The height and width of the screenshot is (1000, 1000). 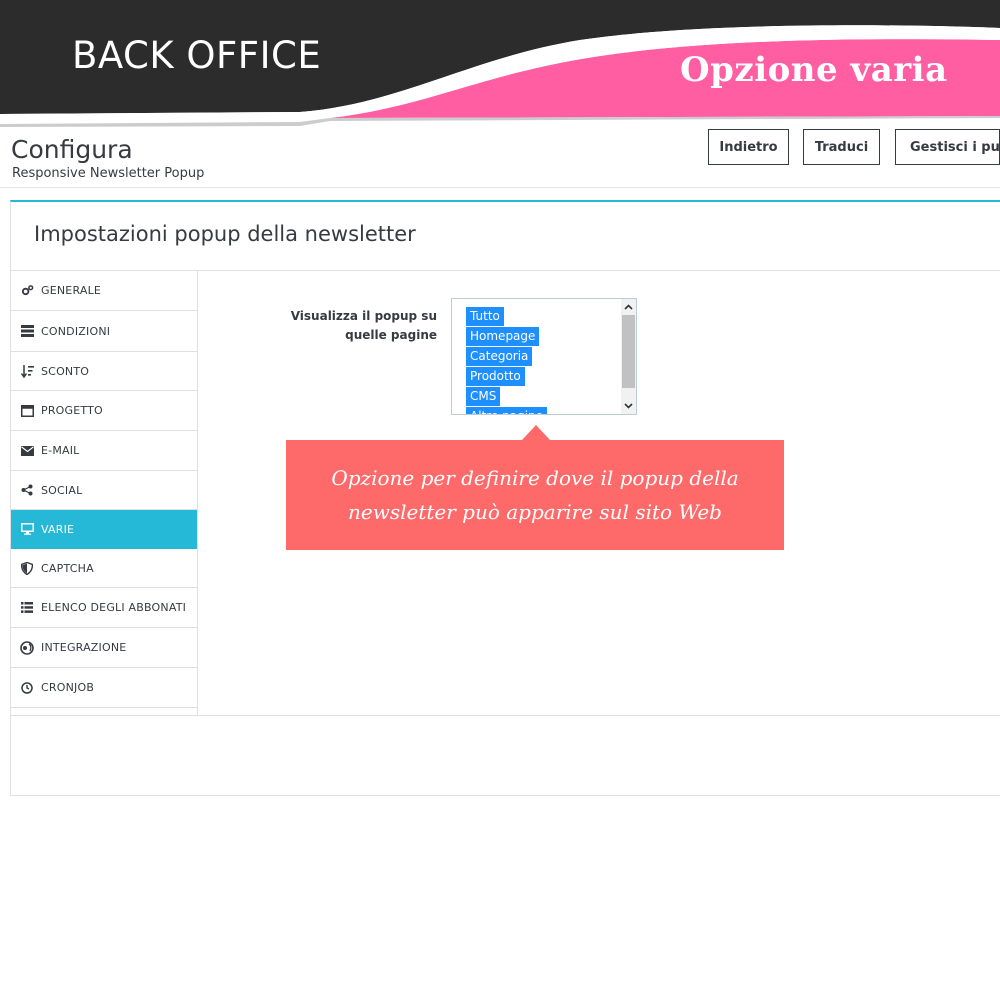 What do you see at coordinates (505, 715) in the screenshot?
I see `panel-footer-divider` at bounding box center [505, 715].